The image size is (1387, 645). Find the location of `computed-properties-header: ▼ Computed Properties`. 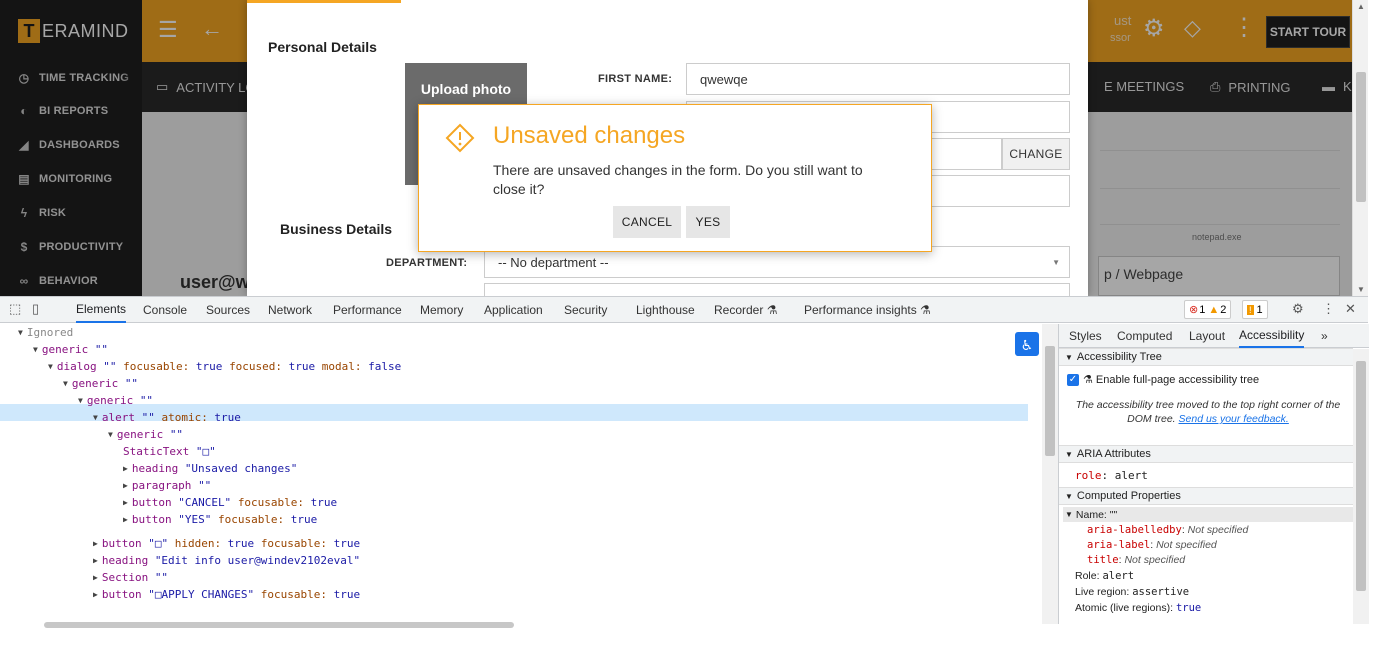

computed-properties-header: ▼ Computed Properties is located at coordinates (1206, 496).